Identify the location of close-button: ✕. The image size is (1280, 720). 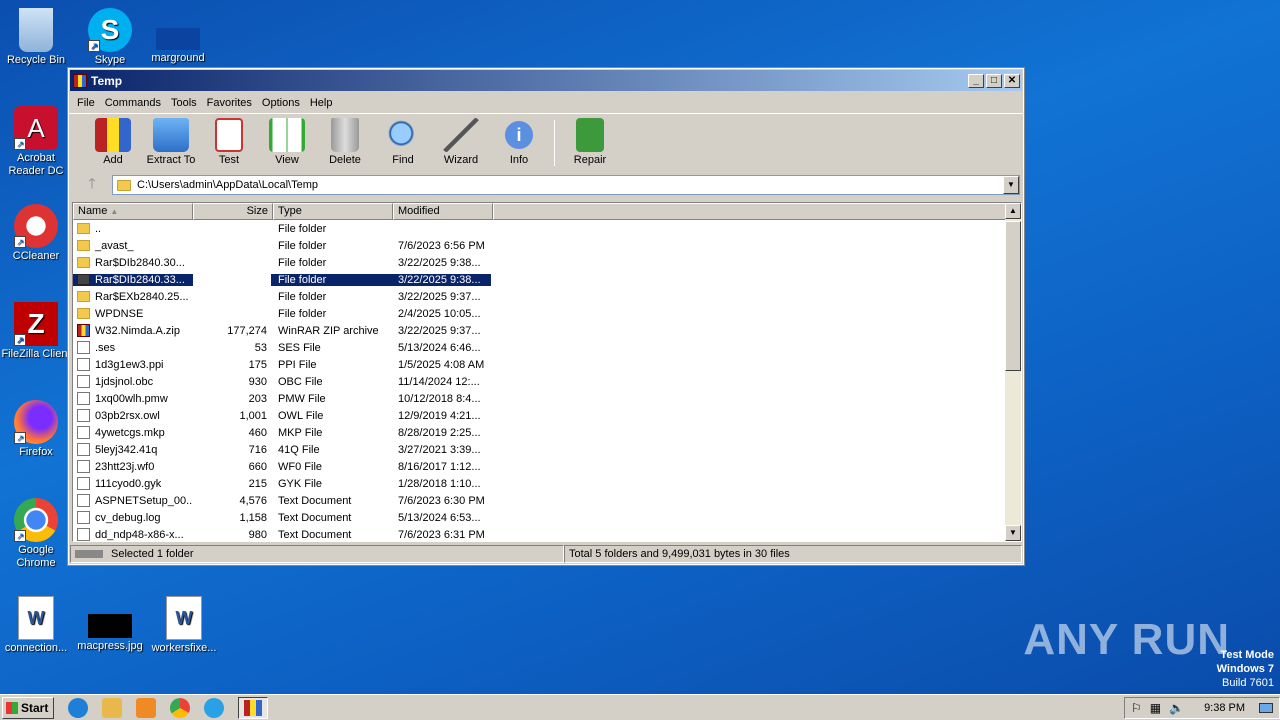
(1012, 80).